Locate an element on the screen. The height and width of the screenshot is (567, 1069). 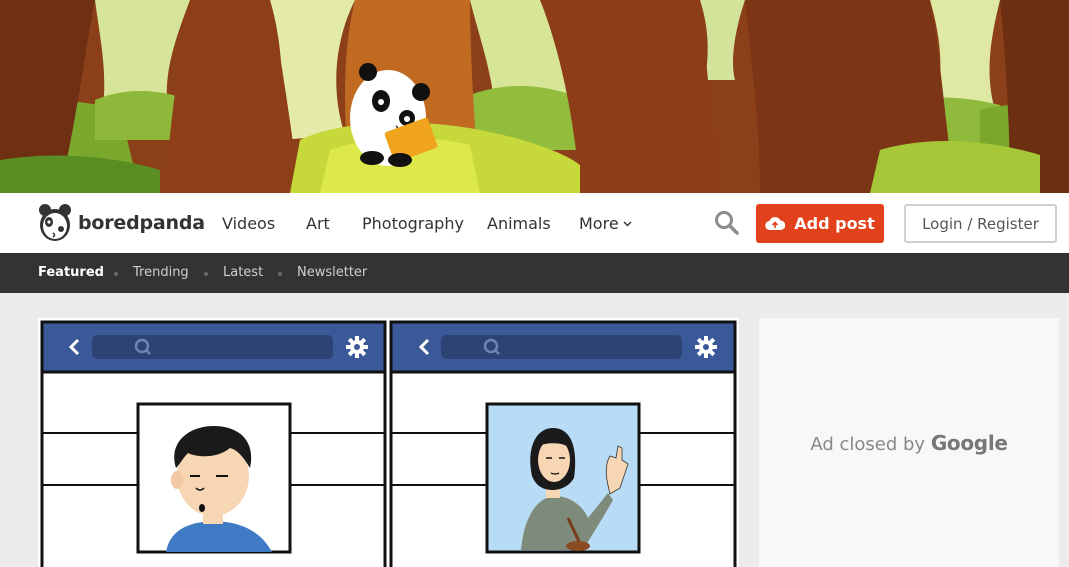
subnav-item-featured: Featured is located at coordinates (71, 272).